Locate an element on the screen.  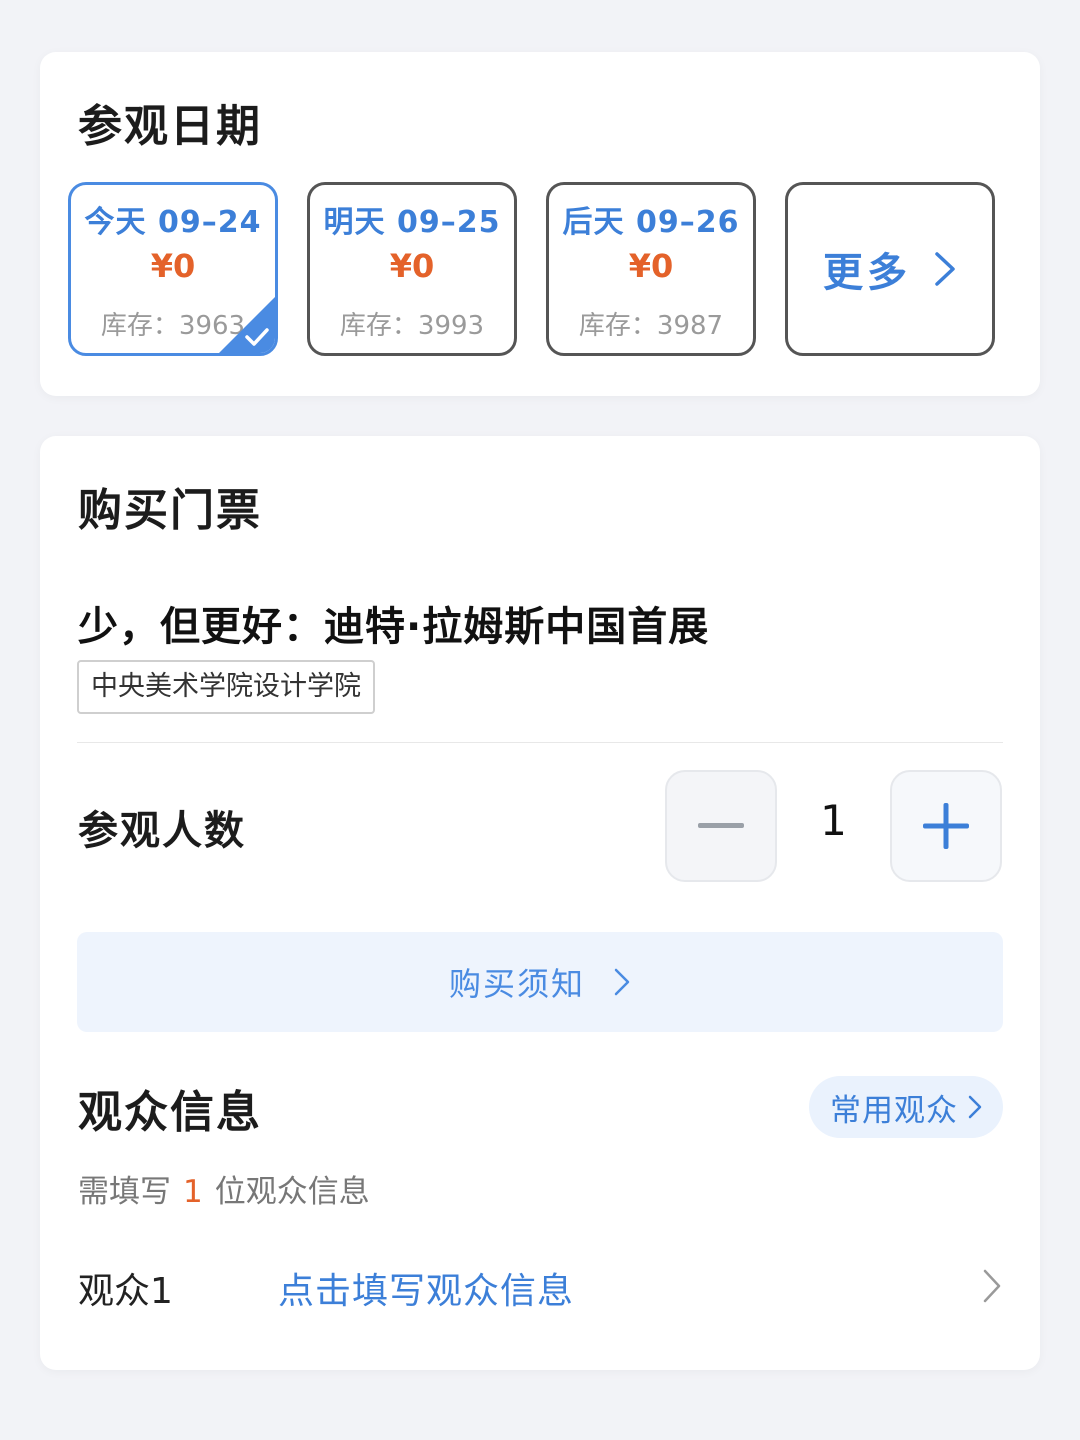
more-dates-label: 更多 is located at coordinates (867, 273).